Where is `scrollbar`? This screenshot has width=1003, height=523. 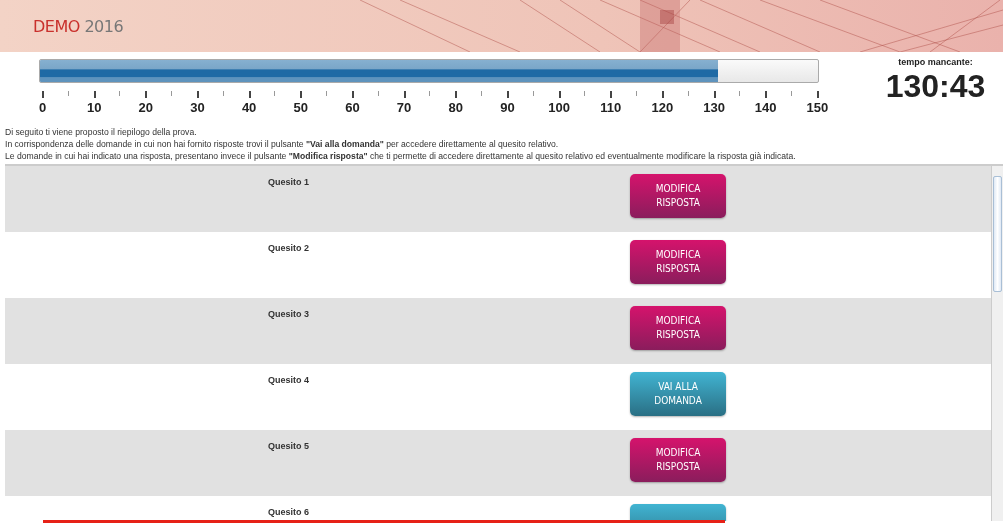
scrollbar is located at coordinates (997, 343).